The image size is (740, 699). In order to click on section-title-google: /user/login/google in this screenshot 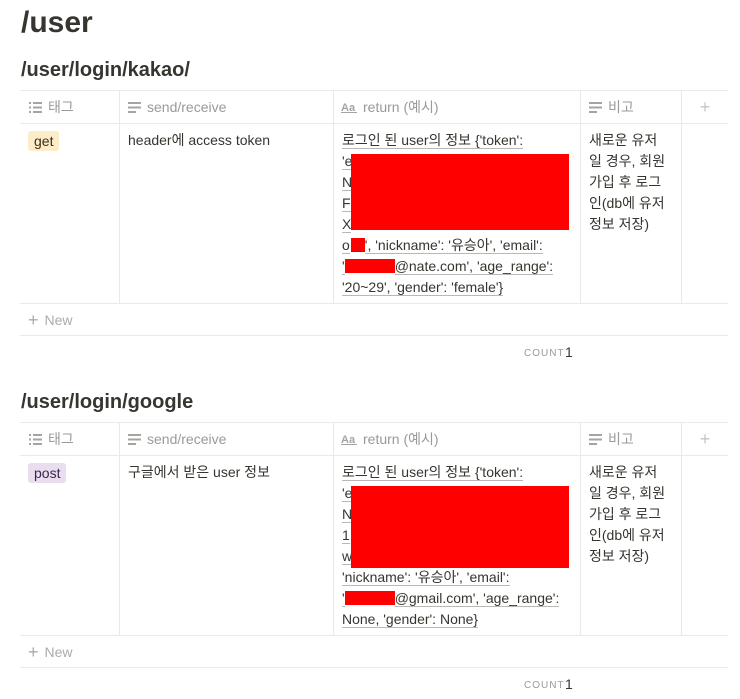, I will do `click(107, 402)`.